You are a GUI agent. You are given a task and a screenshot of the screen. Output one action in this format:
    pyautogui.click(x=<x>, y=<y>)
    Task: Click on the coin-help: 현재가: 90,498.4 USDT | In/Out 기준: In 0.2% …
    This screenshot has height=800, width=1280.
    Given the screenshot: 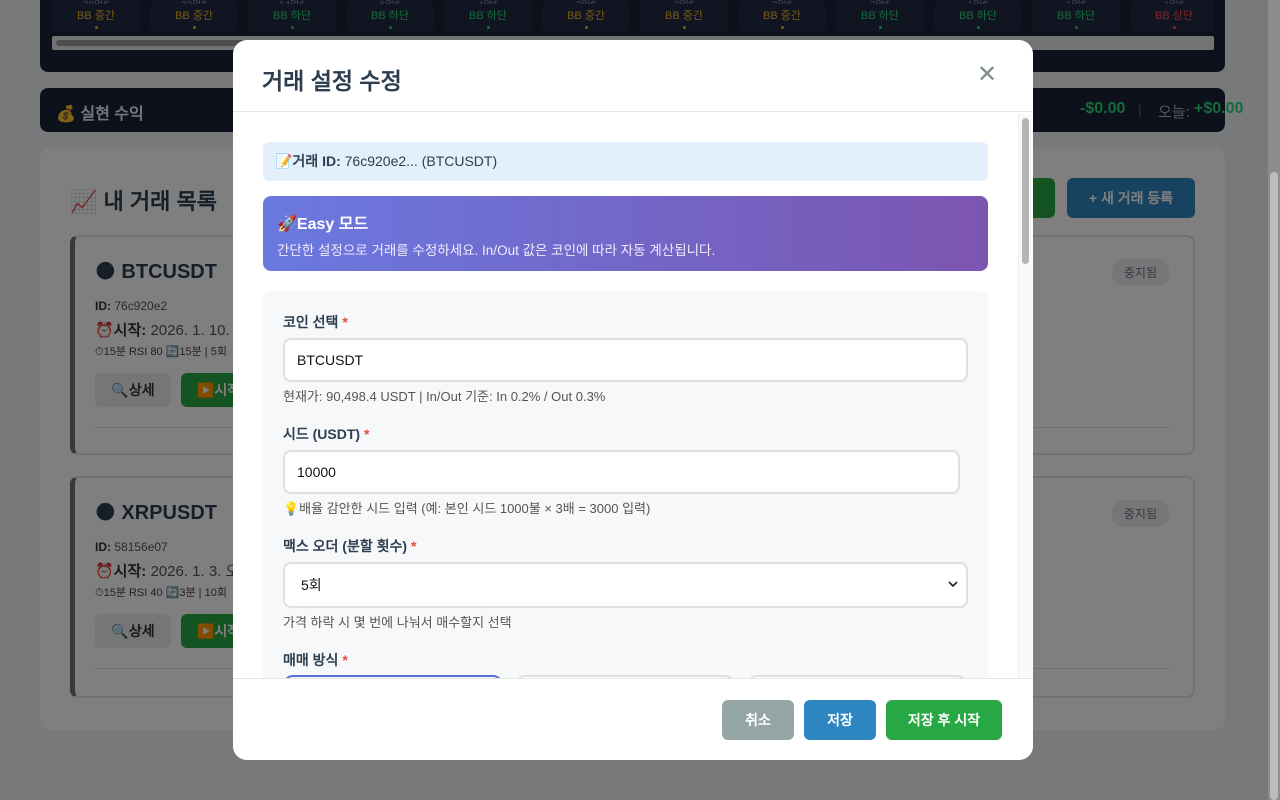 What is the action you would take?
    pyautogui.click(x=444, y=396)
    